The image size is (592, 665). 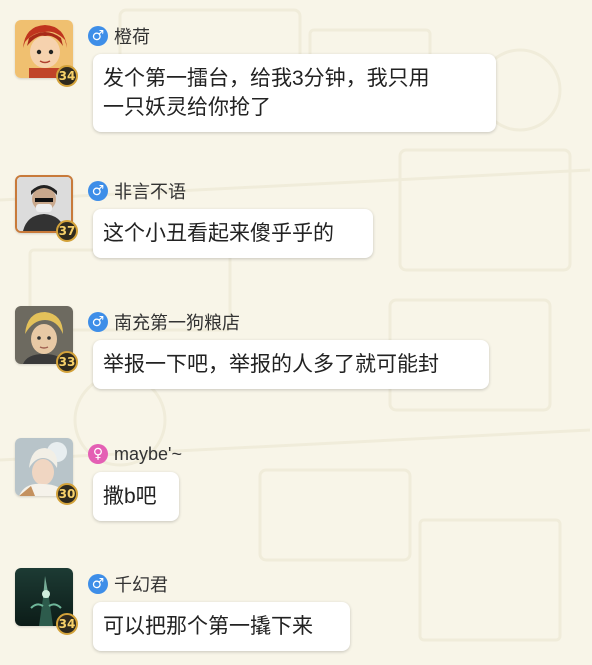 What do you see at coordinates (46, 471) in the screenshot?
I see `avatar: 30` at bounding box center [46, 471].